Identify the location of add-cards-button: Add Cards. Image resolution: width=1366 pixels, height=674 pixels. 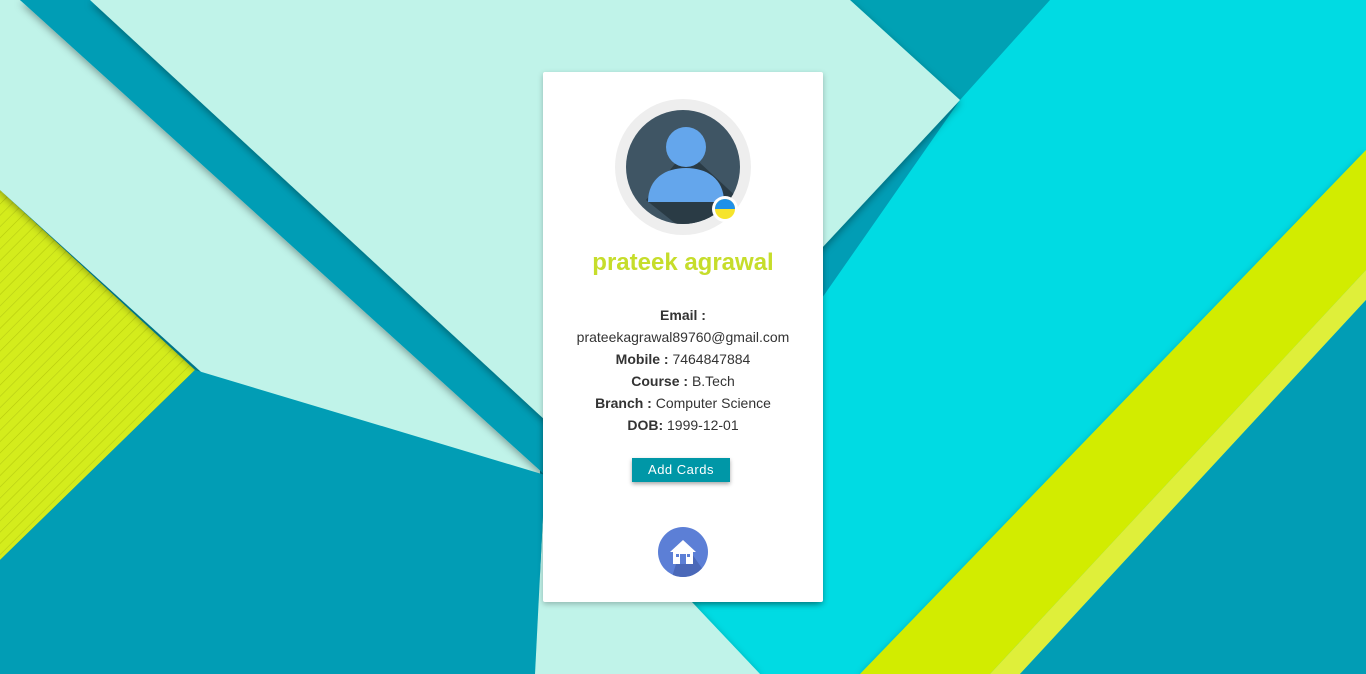
(681, 470).